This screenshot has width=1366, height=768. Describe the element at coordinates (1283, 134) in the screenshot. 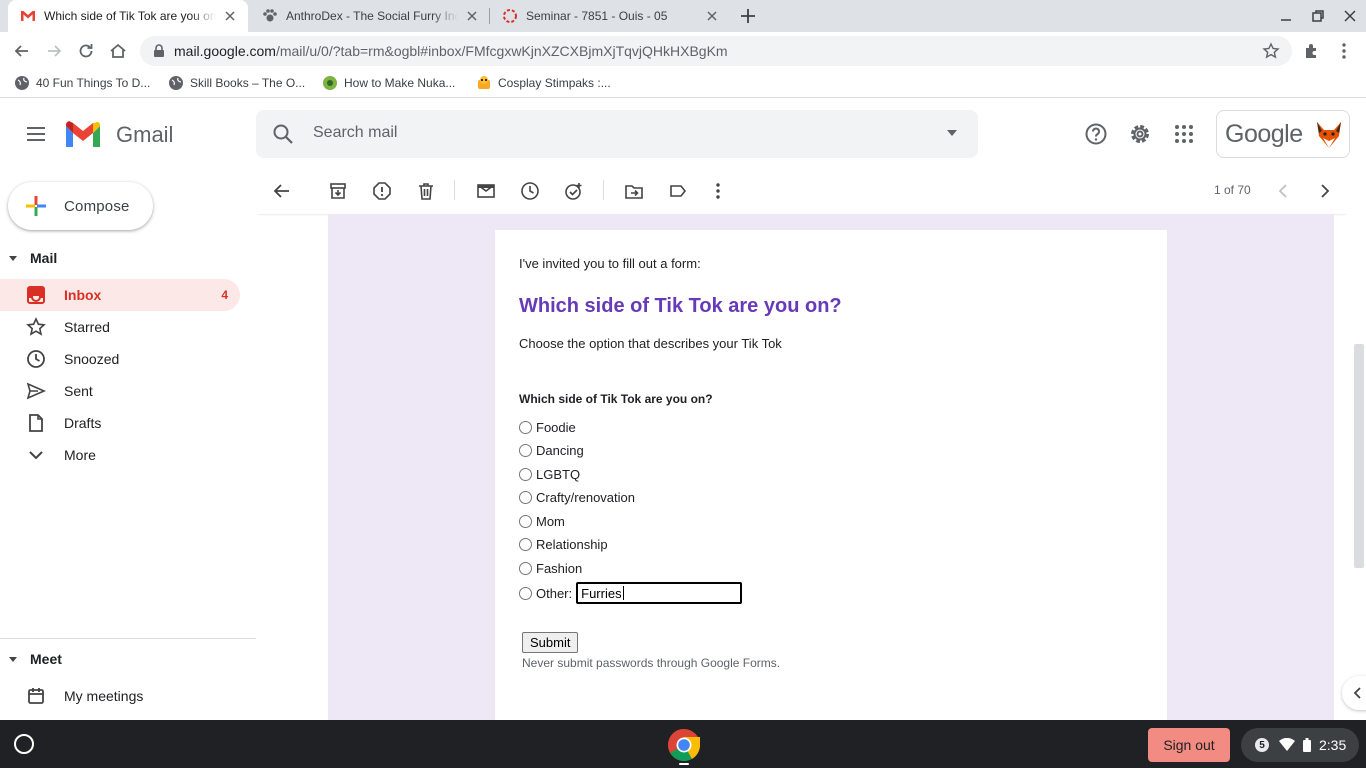

I see `google-account-button: Google` at that location.